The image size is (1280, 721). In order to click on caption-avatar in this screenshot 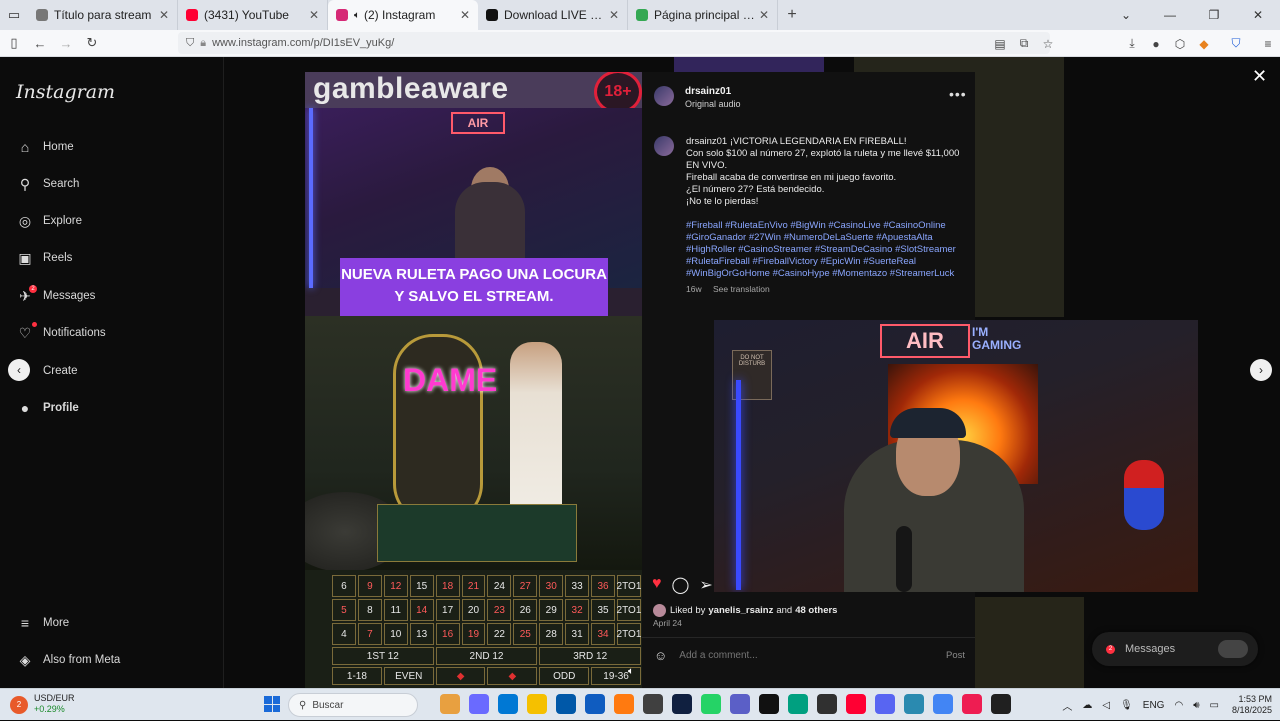, I will do `click(664, 146)`.